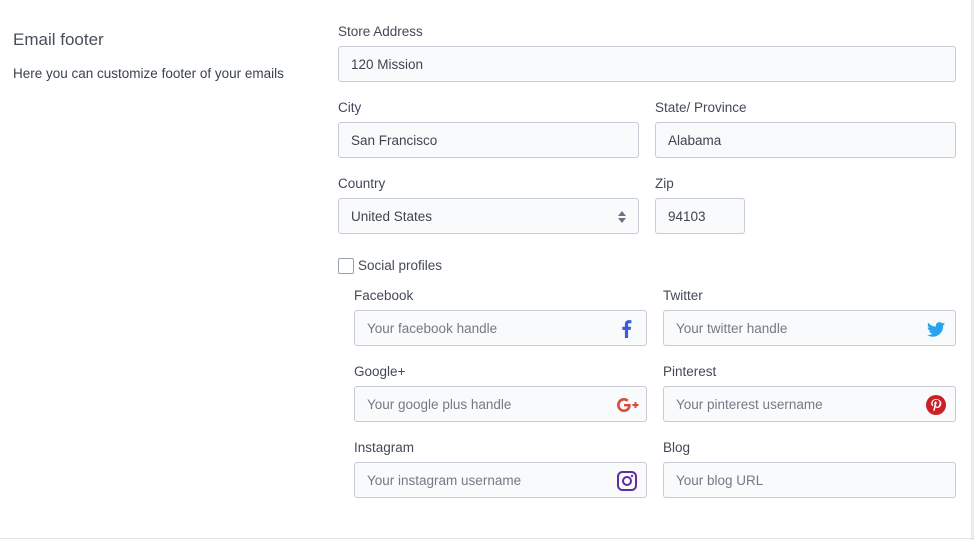 The width and height of the screenshot is (974, 540). Describe the element at coordinates (400, 265) in the screenshot. I see `social-profiles-label: Social profiles` at that location.